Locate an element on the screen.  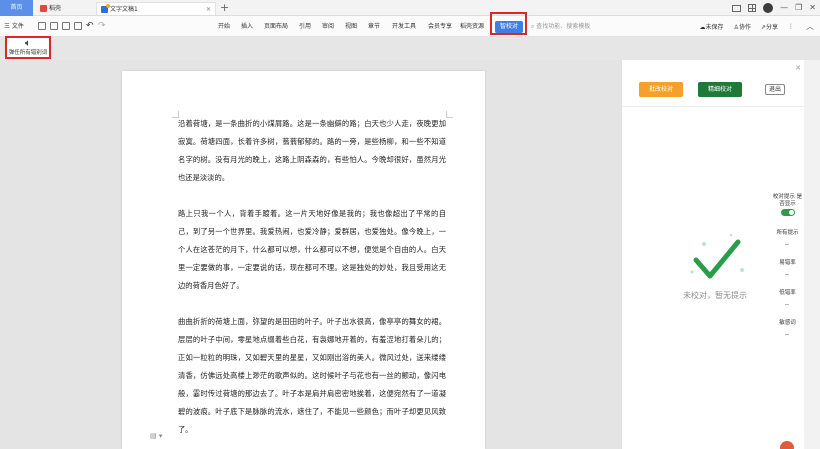
unsaved-label: 未保存 is located at coordinates (714, 27).